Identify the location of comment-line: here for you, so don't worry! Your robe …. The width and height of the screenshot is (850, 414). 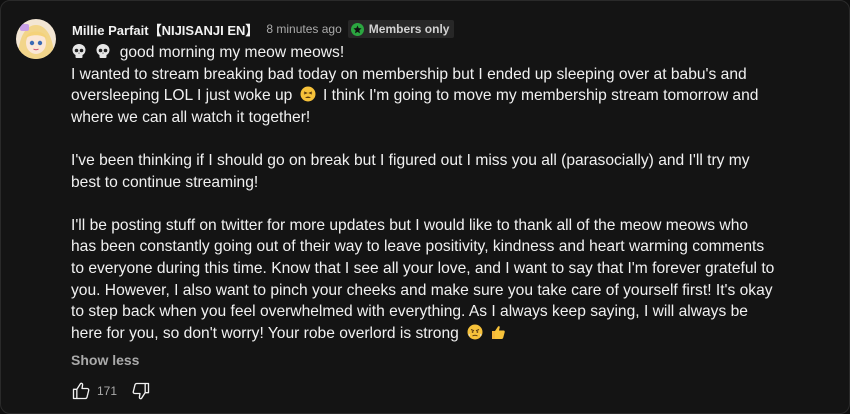
(441, 334).